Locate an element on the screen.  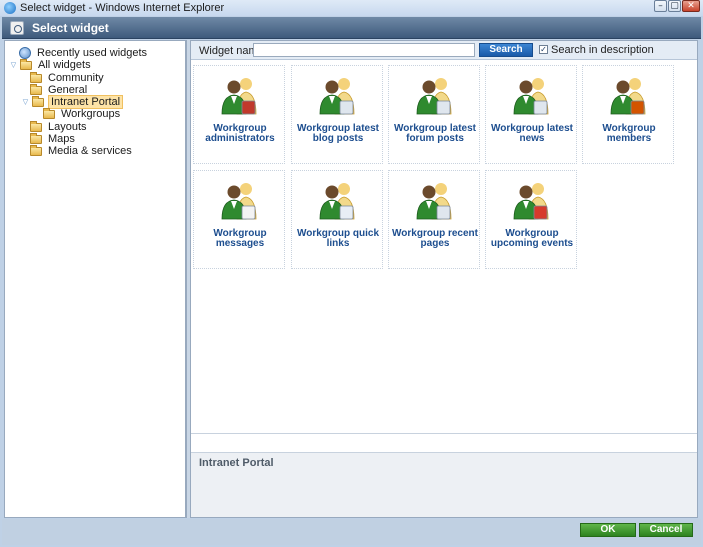
widget-tile: Workgroup upcoming events is located at coordinates (531, 219).